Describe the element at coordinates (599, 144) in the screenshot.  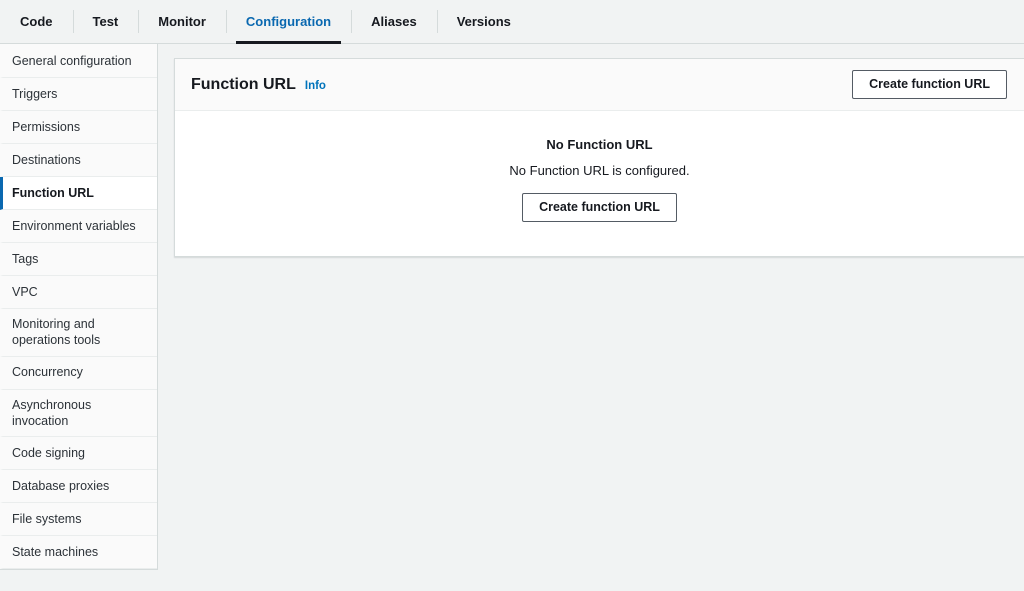
I see `empty-state-title: No Function URL` at that location.